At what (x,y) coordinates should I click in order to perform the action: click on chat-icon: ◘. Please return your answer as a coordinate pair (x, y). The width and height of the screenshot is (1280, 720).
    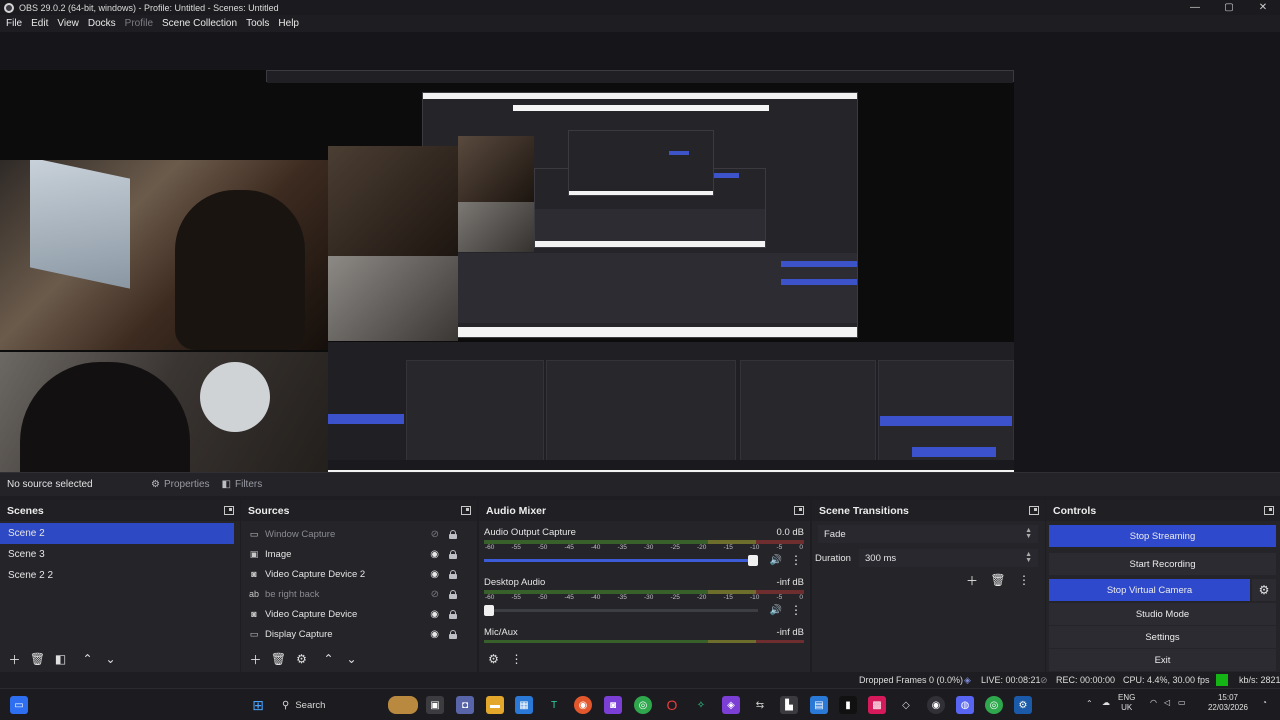
    Looking at the image, I should click on (465, 705).